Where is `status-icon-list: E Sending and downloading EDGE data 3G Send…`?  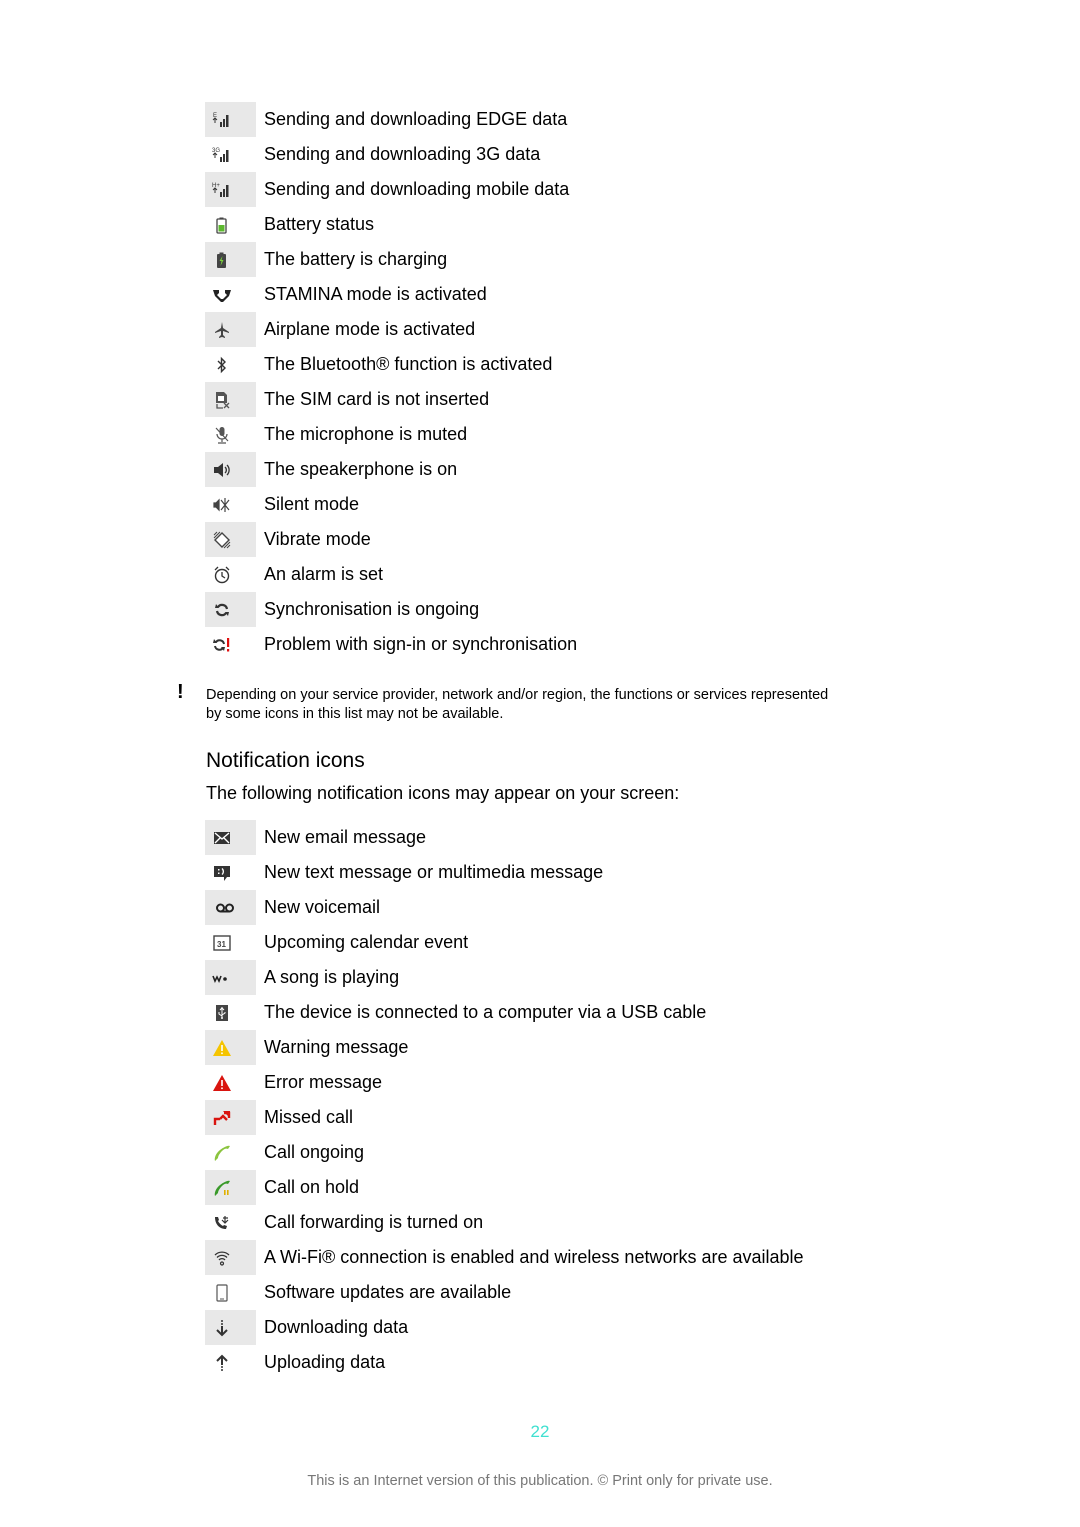 status-icon-list: E Sending and downloading EDGE data 3G Send… is located at coordinates (391, 382).